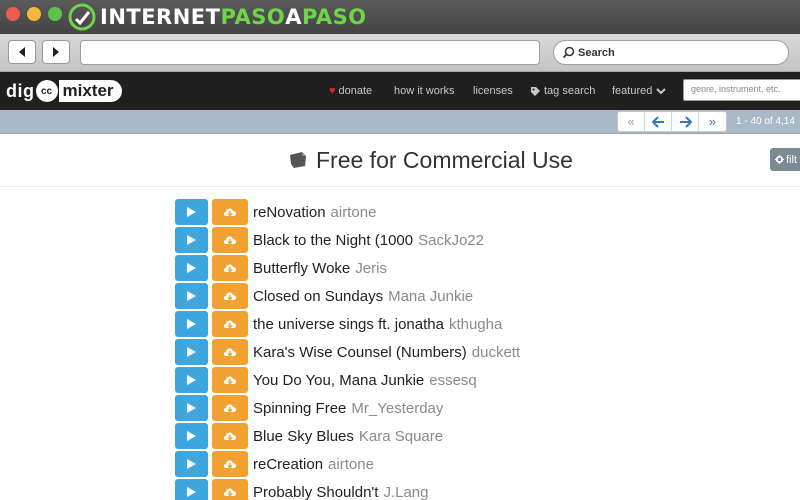 The image size is (800, 500). I want to click on watermark-logo-icon, so click(82, 17).